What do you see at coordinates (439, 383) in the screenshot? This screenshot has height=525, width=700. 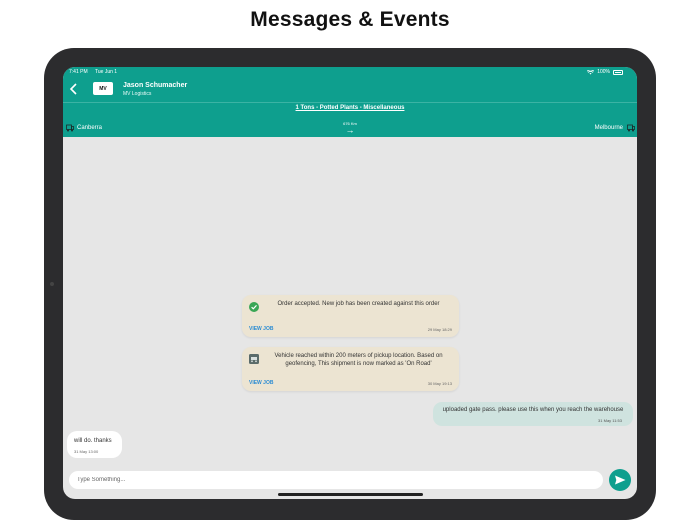 I see `event-timestamp: 30 May 19:13` at bounding box center [439, 383].